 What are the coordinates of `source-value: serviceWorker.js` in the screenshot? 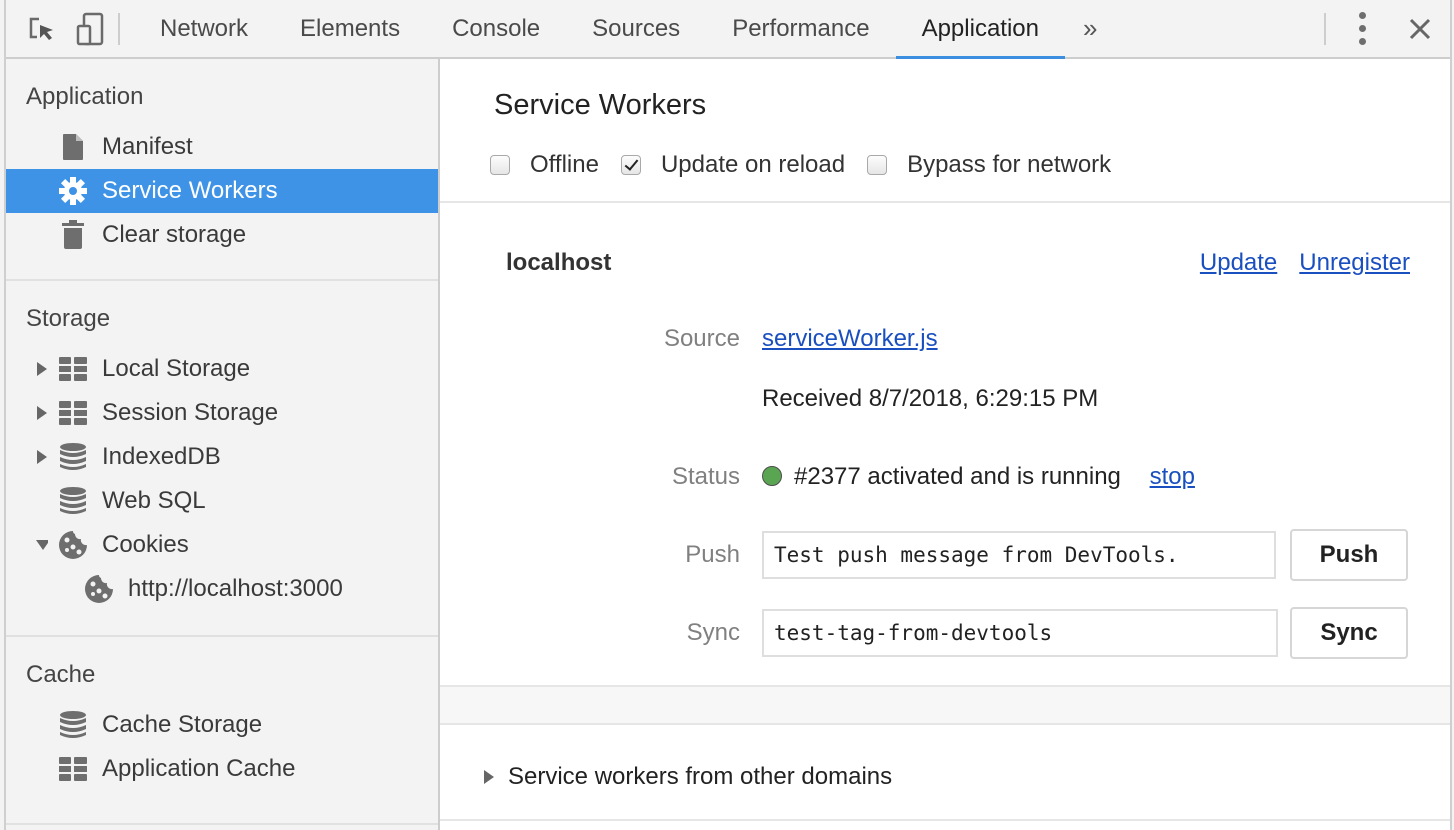 It's located at (850, 339).